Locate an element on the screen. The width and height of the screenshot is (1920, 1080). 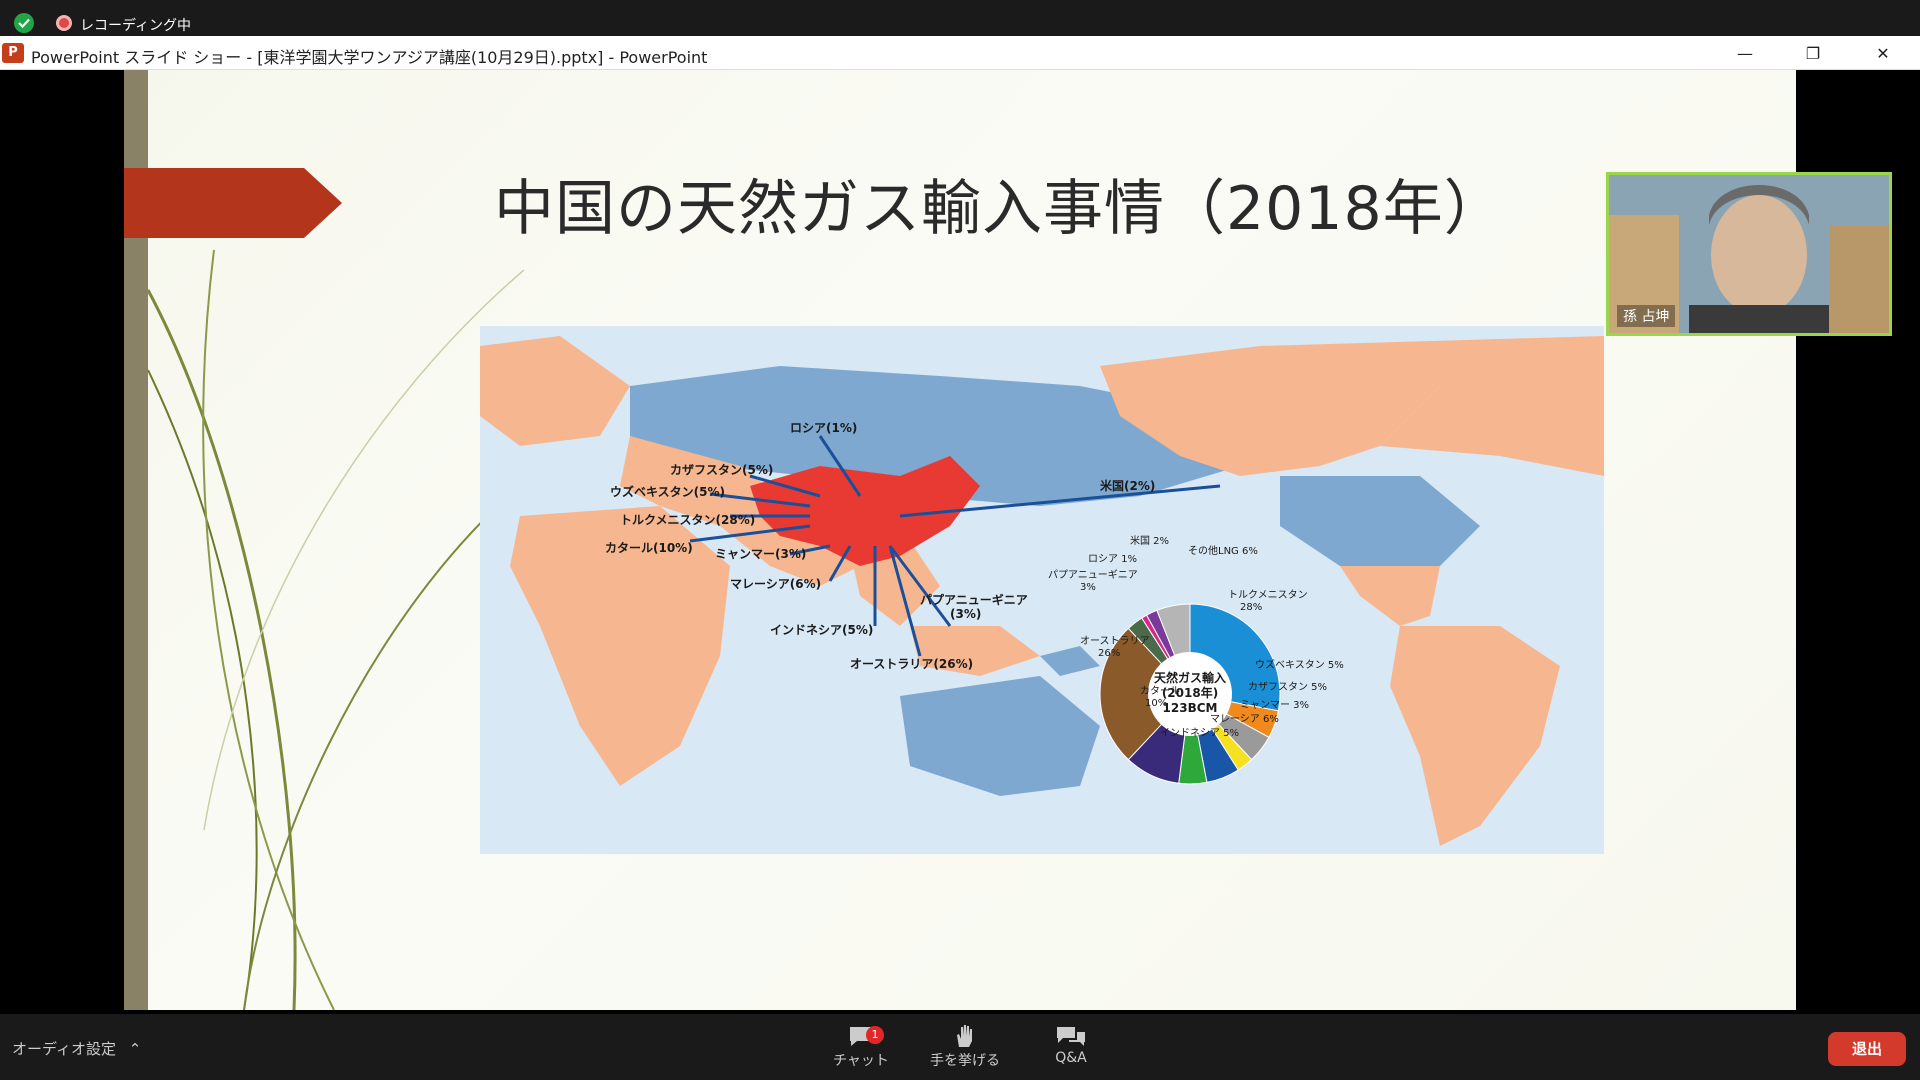
chat-button: 1 チャット is located at coordinates (861, 1046).